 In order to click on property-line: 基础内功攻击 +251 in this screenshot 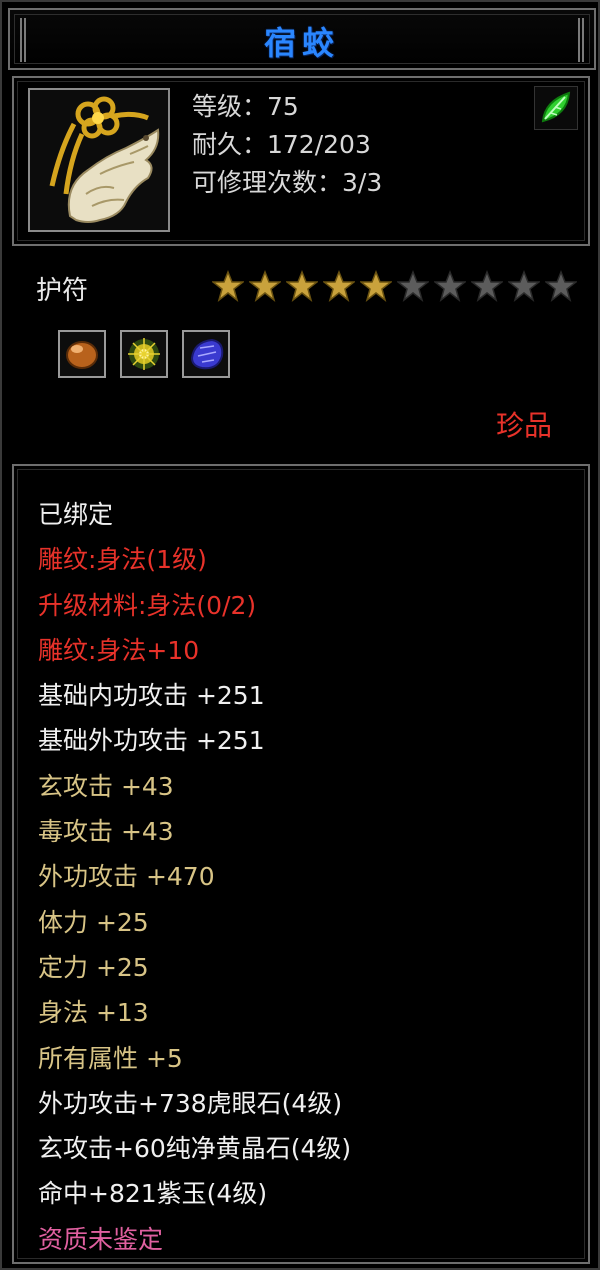, I will do `click(151, 696)`.